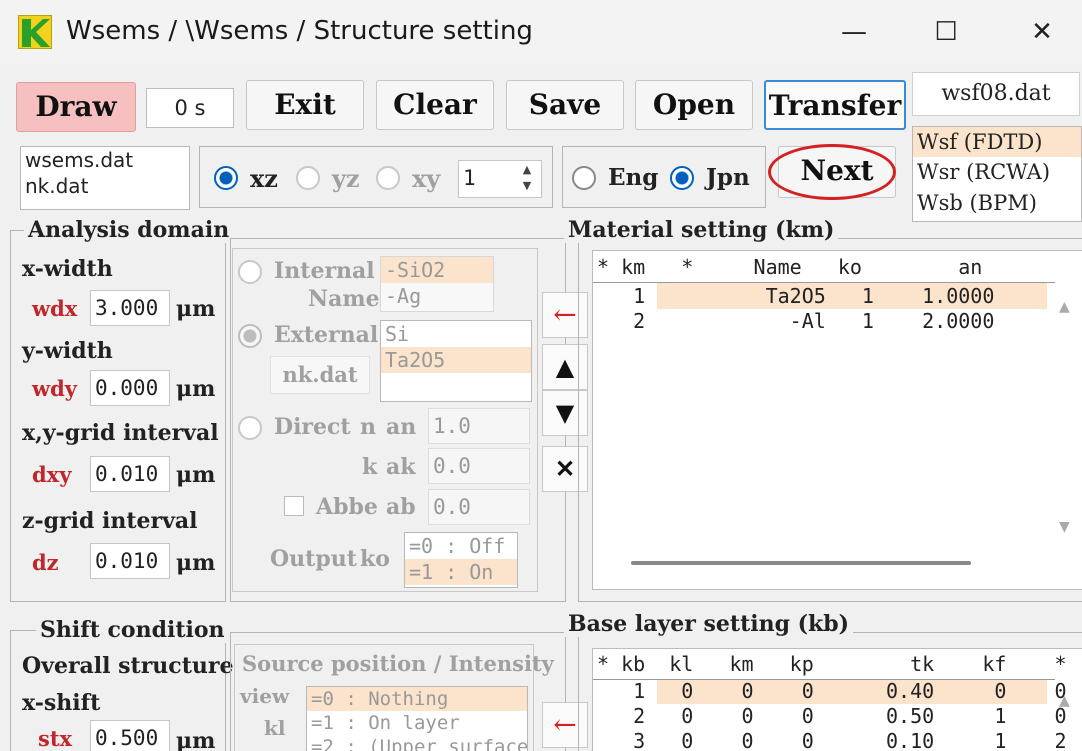  I want to click on wdx-label: wdx, so click(55, 308).